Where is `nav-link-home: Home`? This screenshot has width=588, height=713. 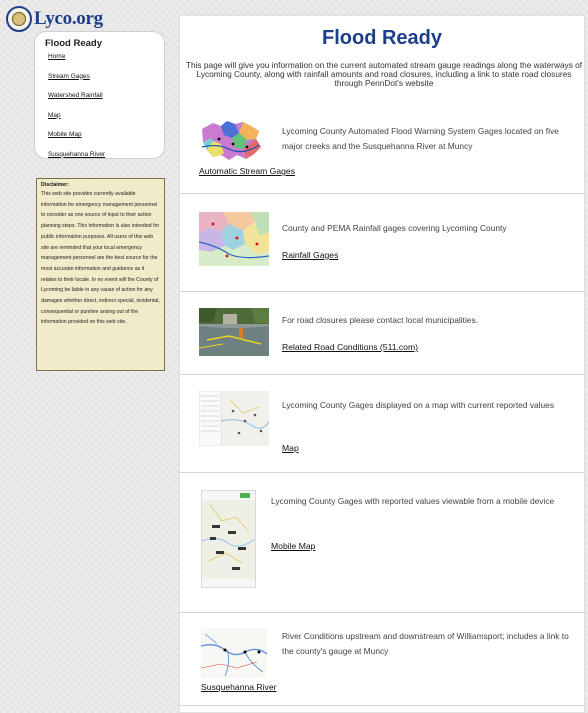
nav-link-home: Home is located at coordinates (101, 57).